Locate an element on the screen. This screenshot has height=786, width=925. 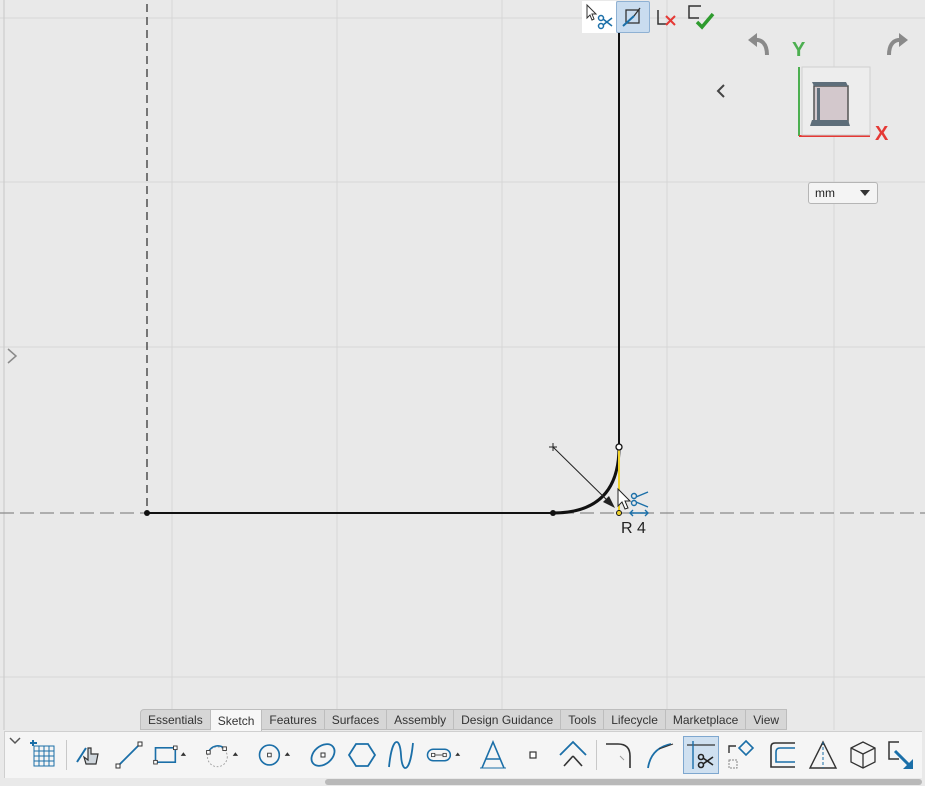
chevron-left-icon is located at coordinates (720, 91).